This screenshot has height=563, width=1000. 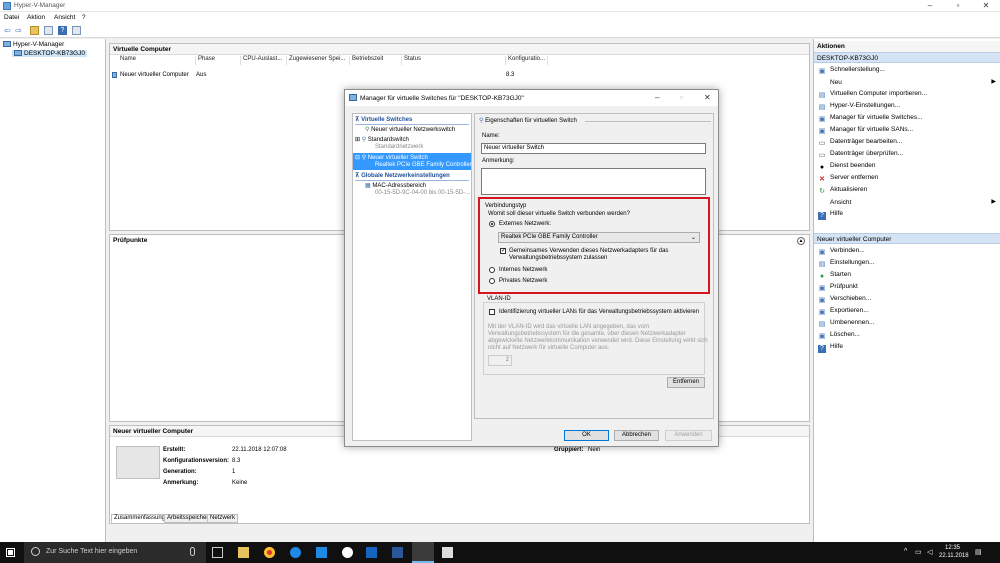 I want to click on quick-create-icon: ▣, so click(x=822, y=71).